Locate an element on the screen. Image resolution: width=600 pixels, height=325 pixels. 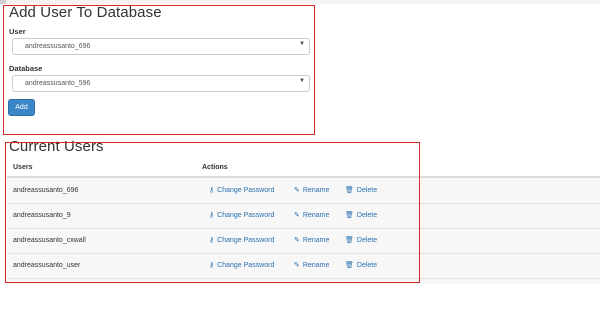
top-strip-accent is located at coordinates (3, 2).